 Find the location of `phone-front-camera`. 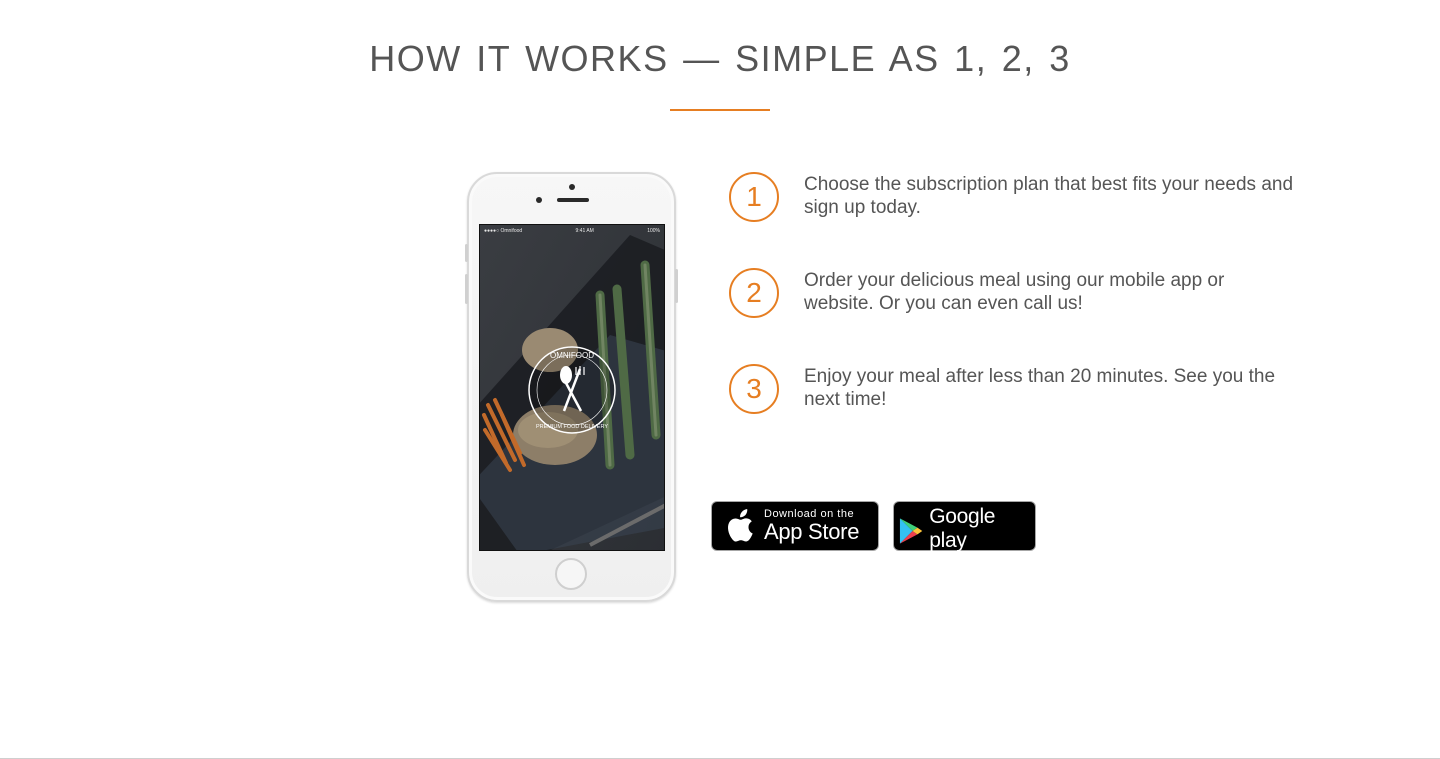

phone-front-camera is located at coordinates (539, 200).